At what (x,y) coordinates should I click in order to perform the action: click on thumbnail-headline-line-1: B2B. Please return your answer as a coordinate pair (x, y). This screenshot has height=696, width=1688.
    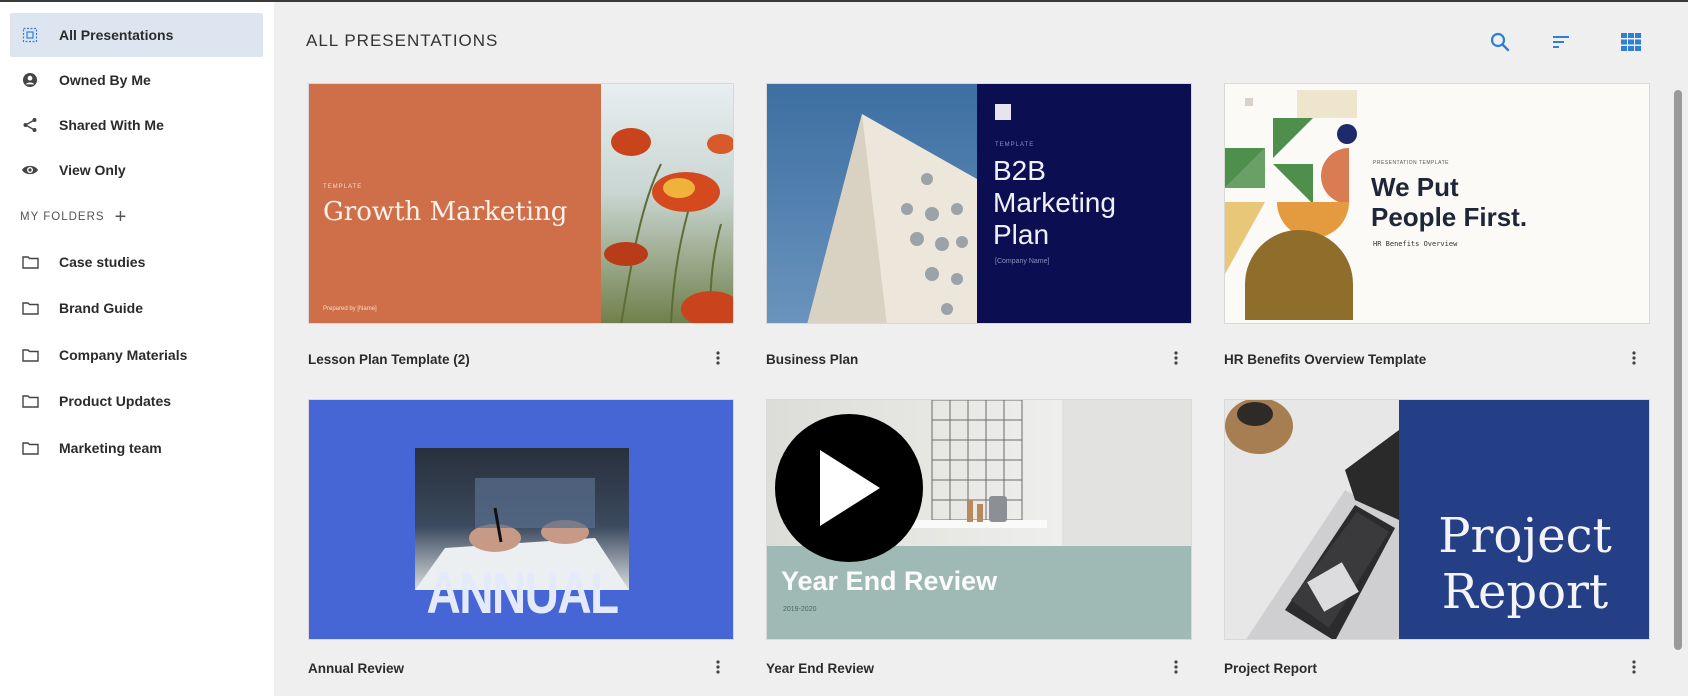
    Looking at the image, I should click on (1019, 170).